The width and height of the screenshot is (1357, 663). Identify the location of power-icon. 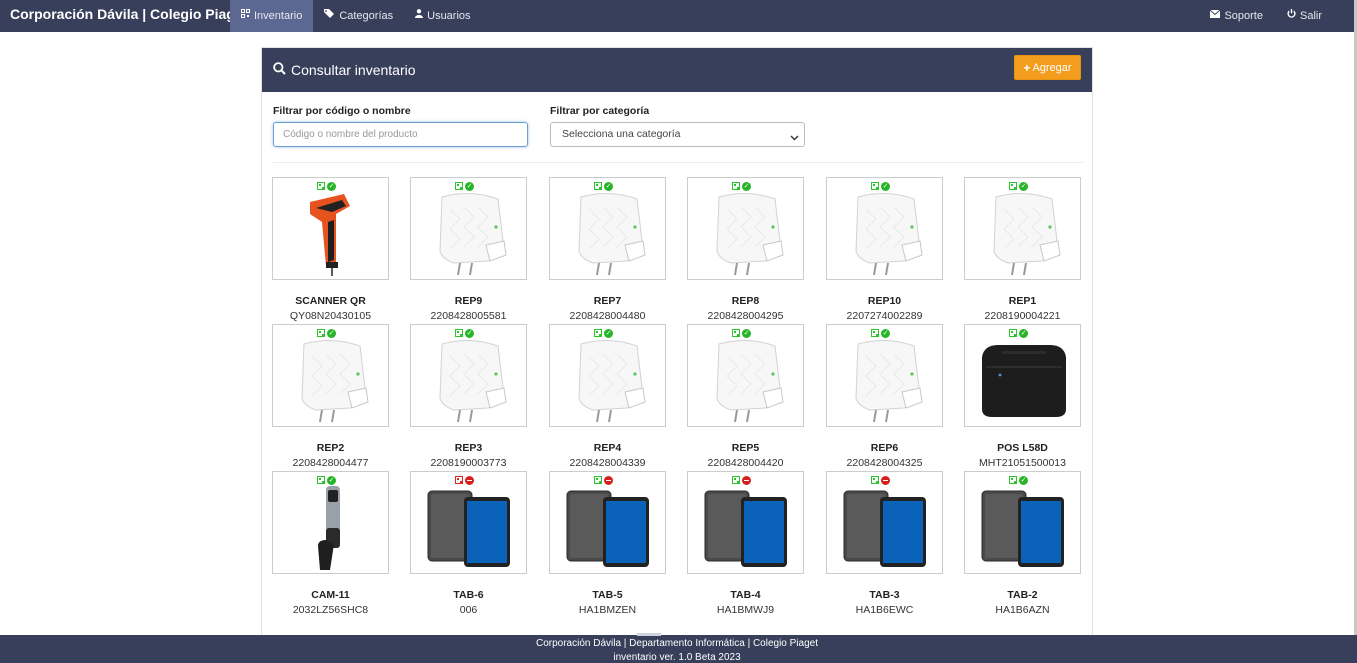
(1291, 16).